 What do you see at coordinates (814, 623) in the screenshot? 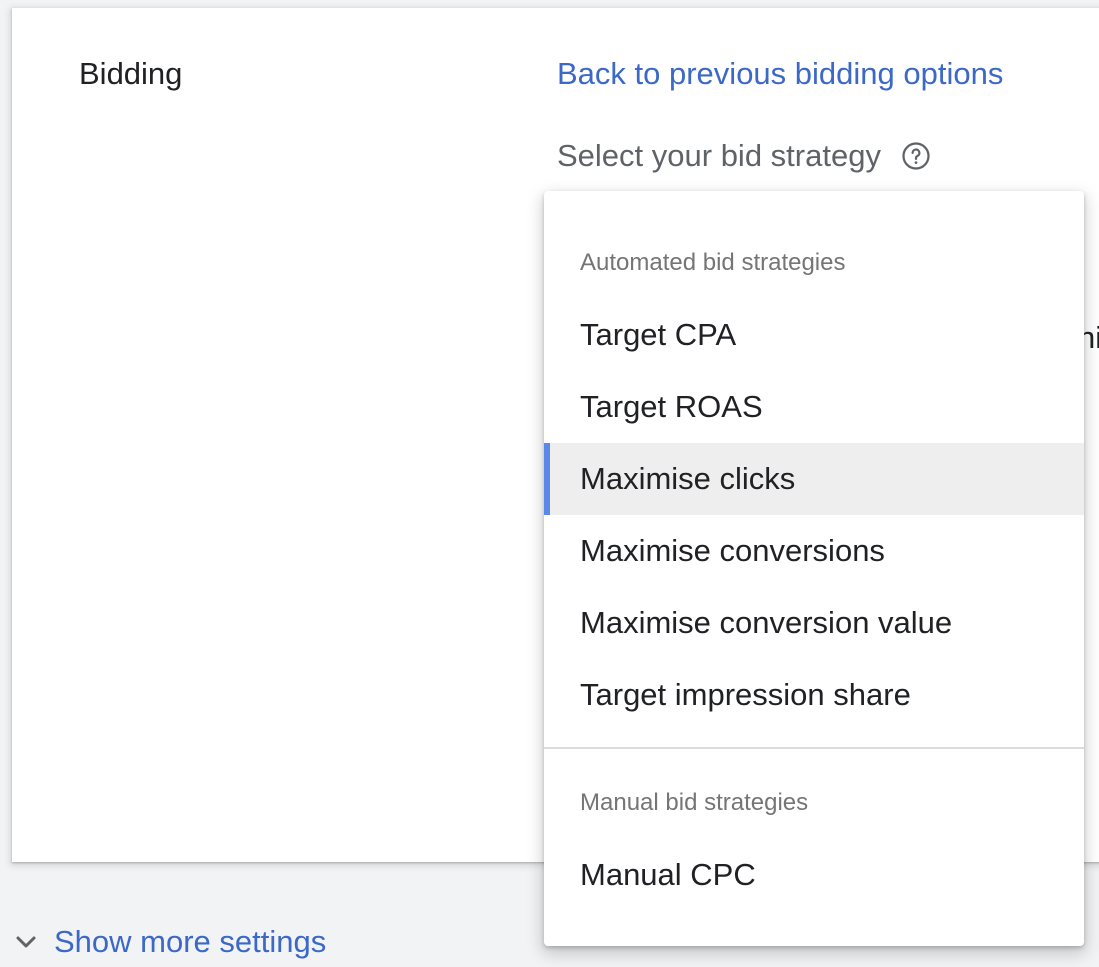
I see `menu-item-maximise-conversion-value: Maximise conversion value` at bounding box center [814, 623].